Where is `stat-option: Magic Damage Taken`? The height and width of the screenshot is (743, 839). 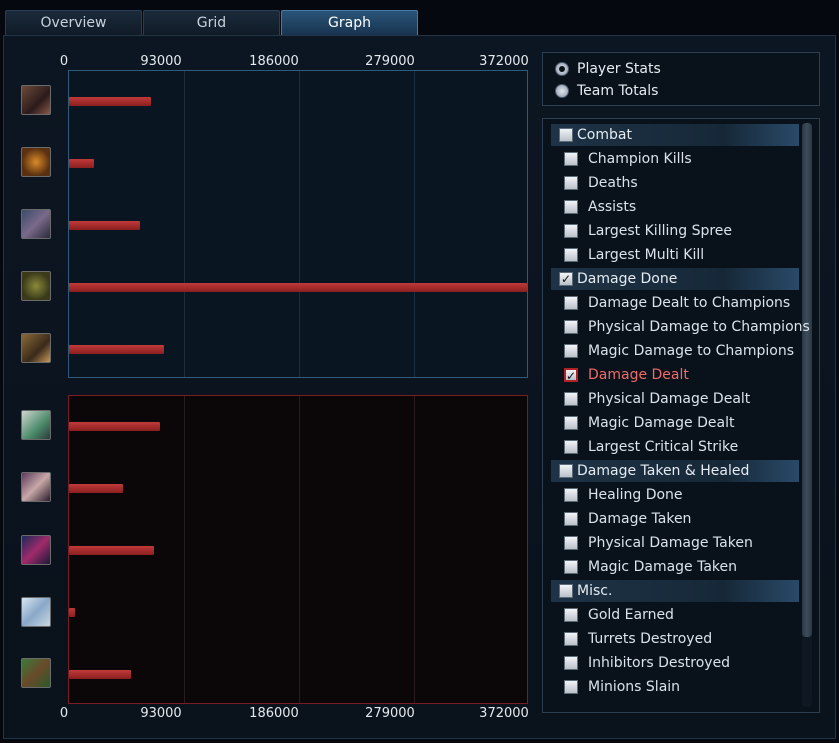 stat-option: Magic Damage Taken is located at coordinates (650, 567).